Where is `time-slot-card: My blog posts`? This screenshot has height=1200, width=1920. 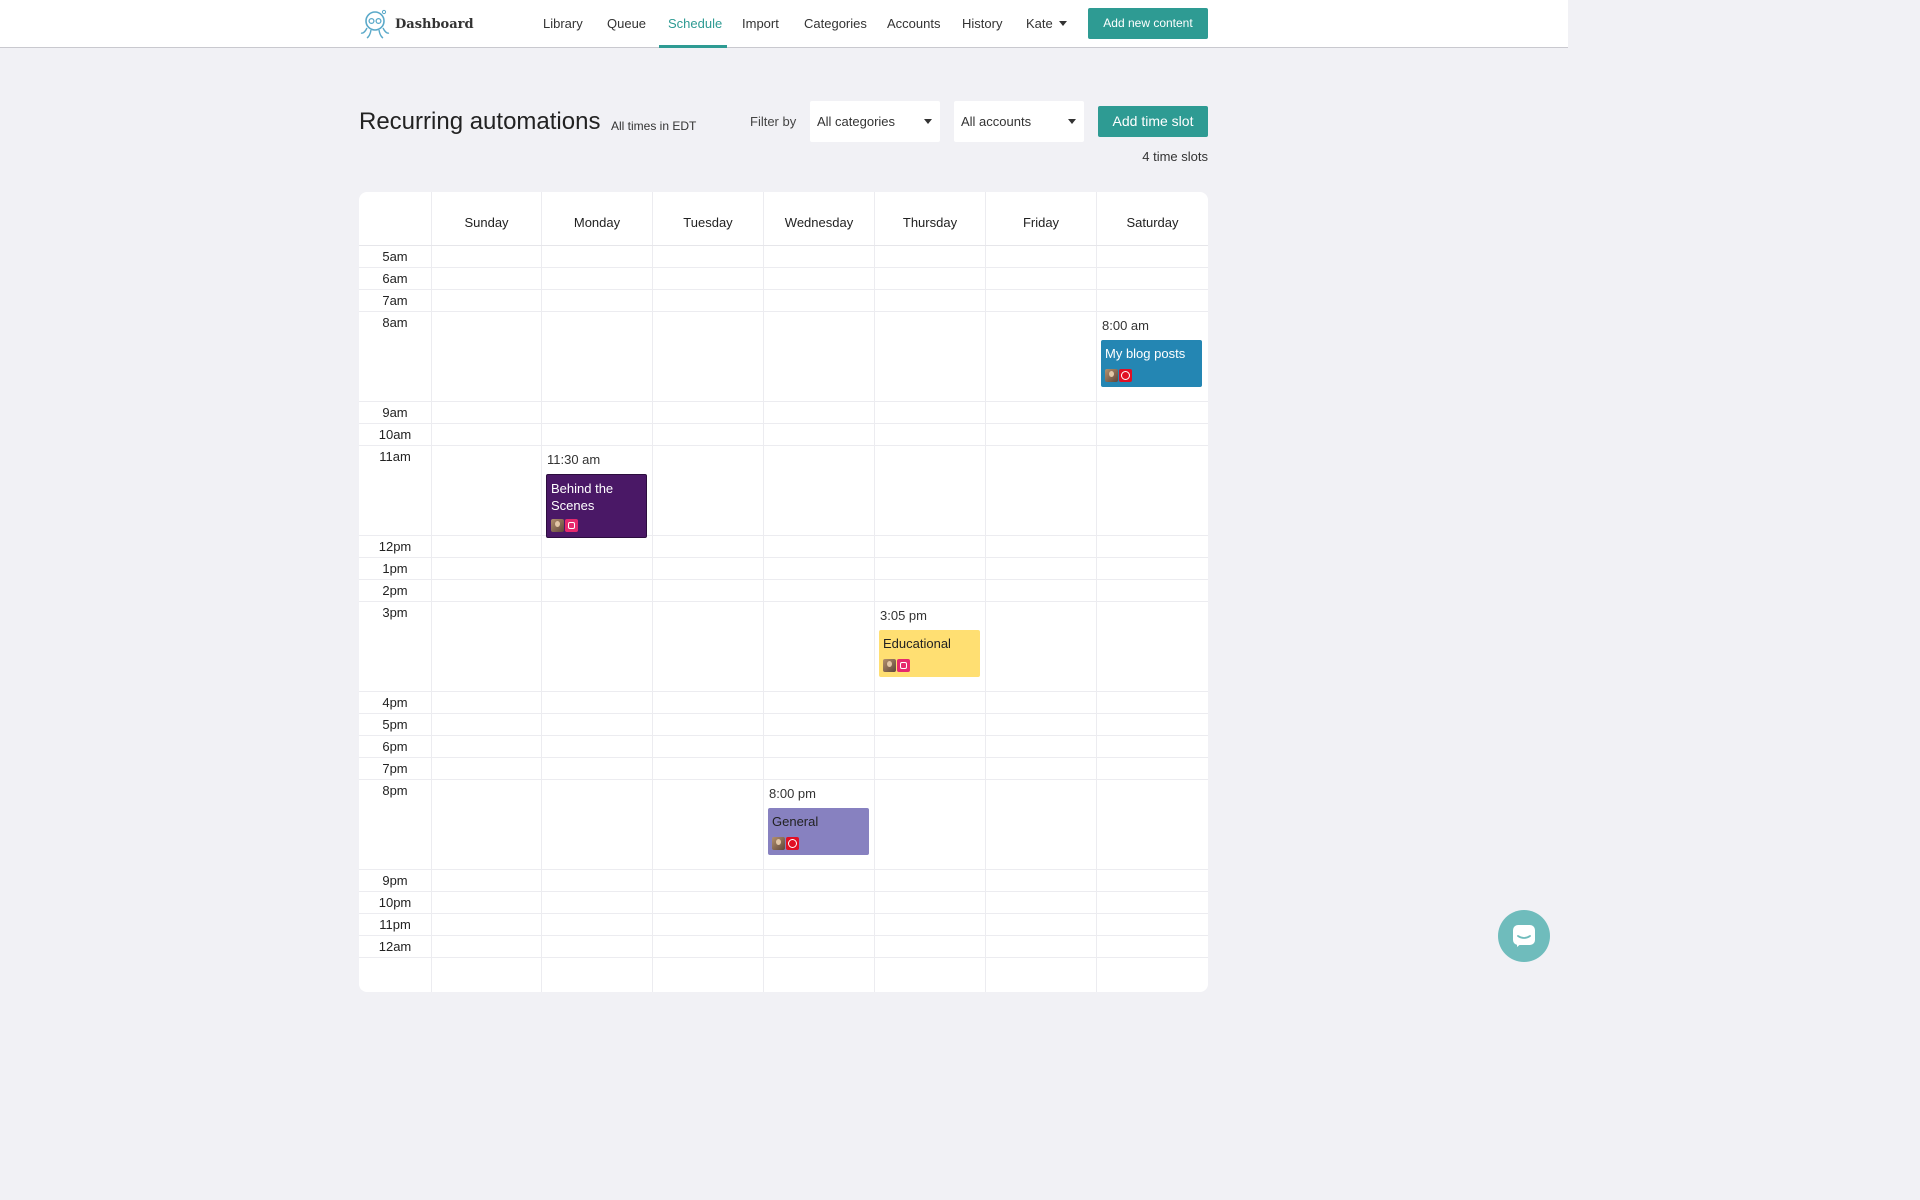
time-slot-card: My blog posts is located at coordinates (1151, 363).